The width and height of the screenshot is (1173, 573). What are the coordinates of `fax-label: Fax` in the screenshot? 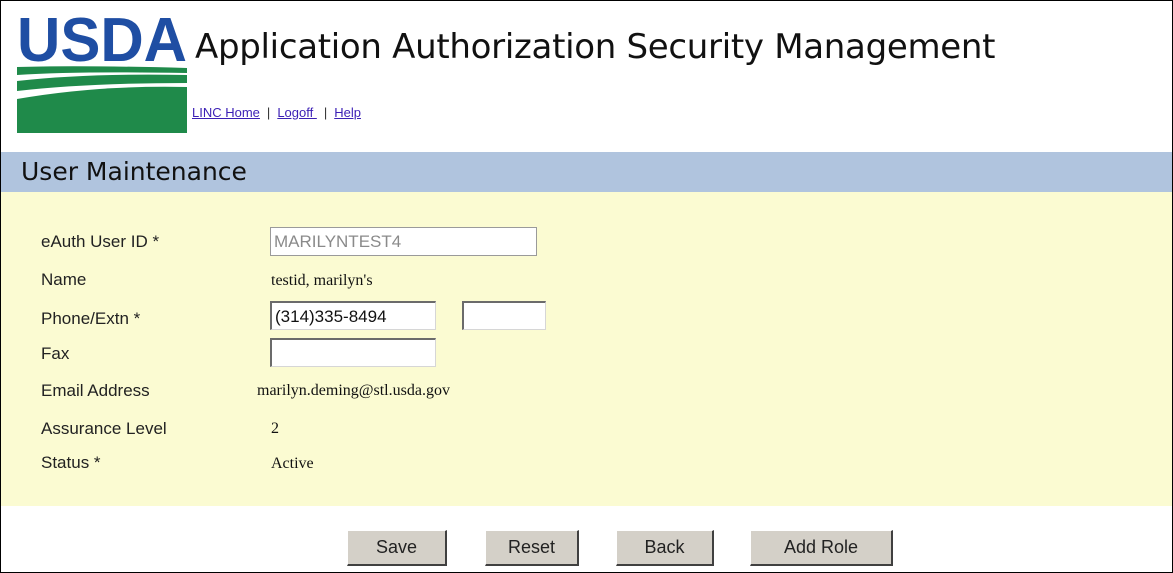 It's located at (55, 353).